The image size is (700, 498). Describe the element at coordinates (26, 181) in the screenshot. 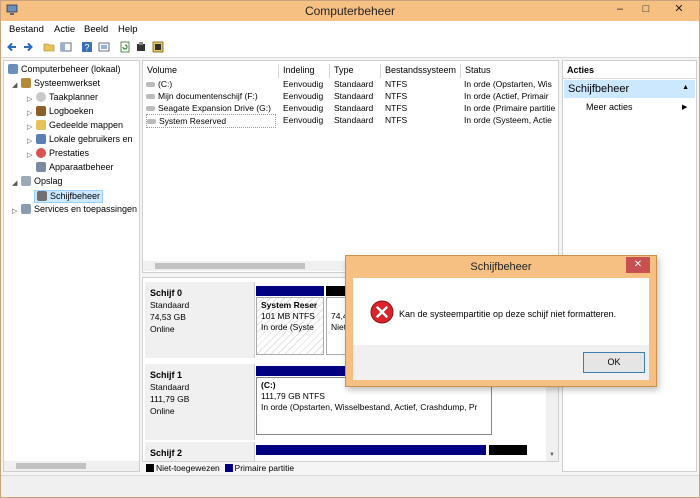

I see `storage-icon` at that location.